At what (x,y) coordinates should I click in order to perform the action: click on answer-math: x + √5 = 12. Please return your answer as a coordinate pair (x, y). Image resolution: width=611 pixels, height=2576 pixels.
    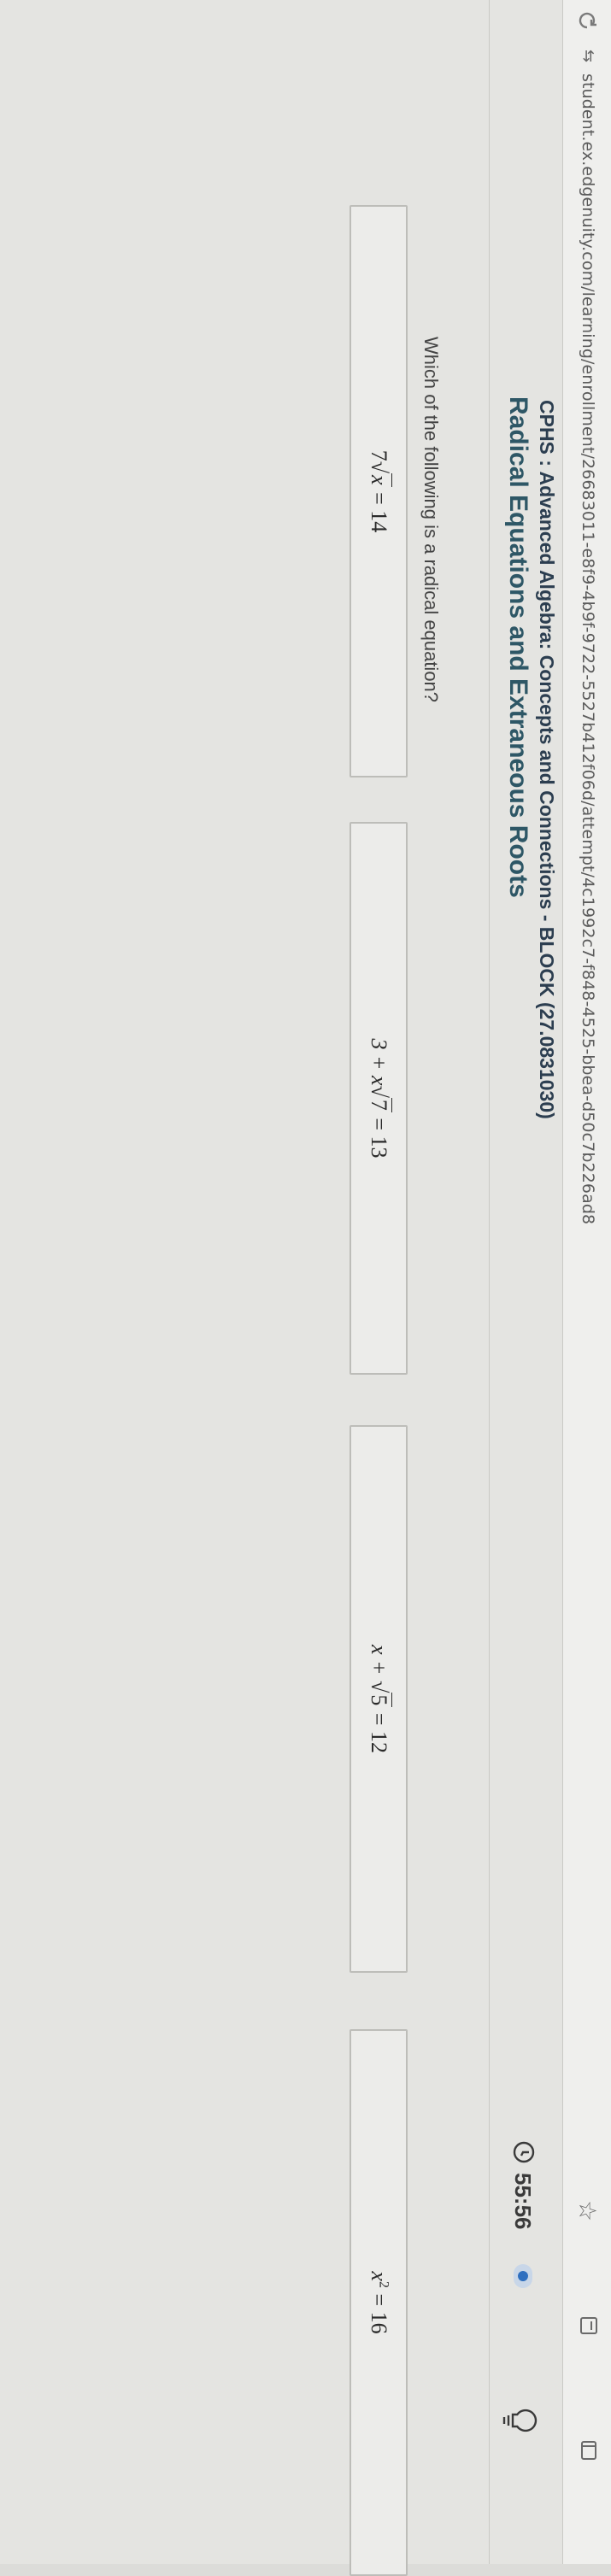
    Looking at the image, I should click on (379, 1699).